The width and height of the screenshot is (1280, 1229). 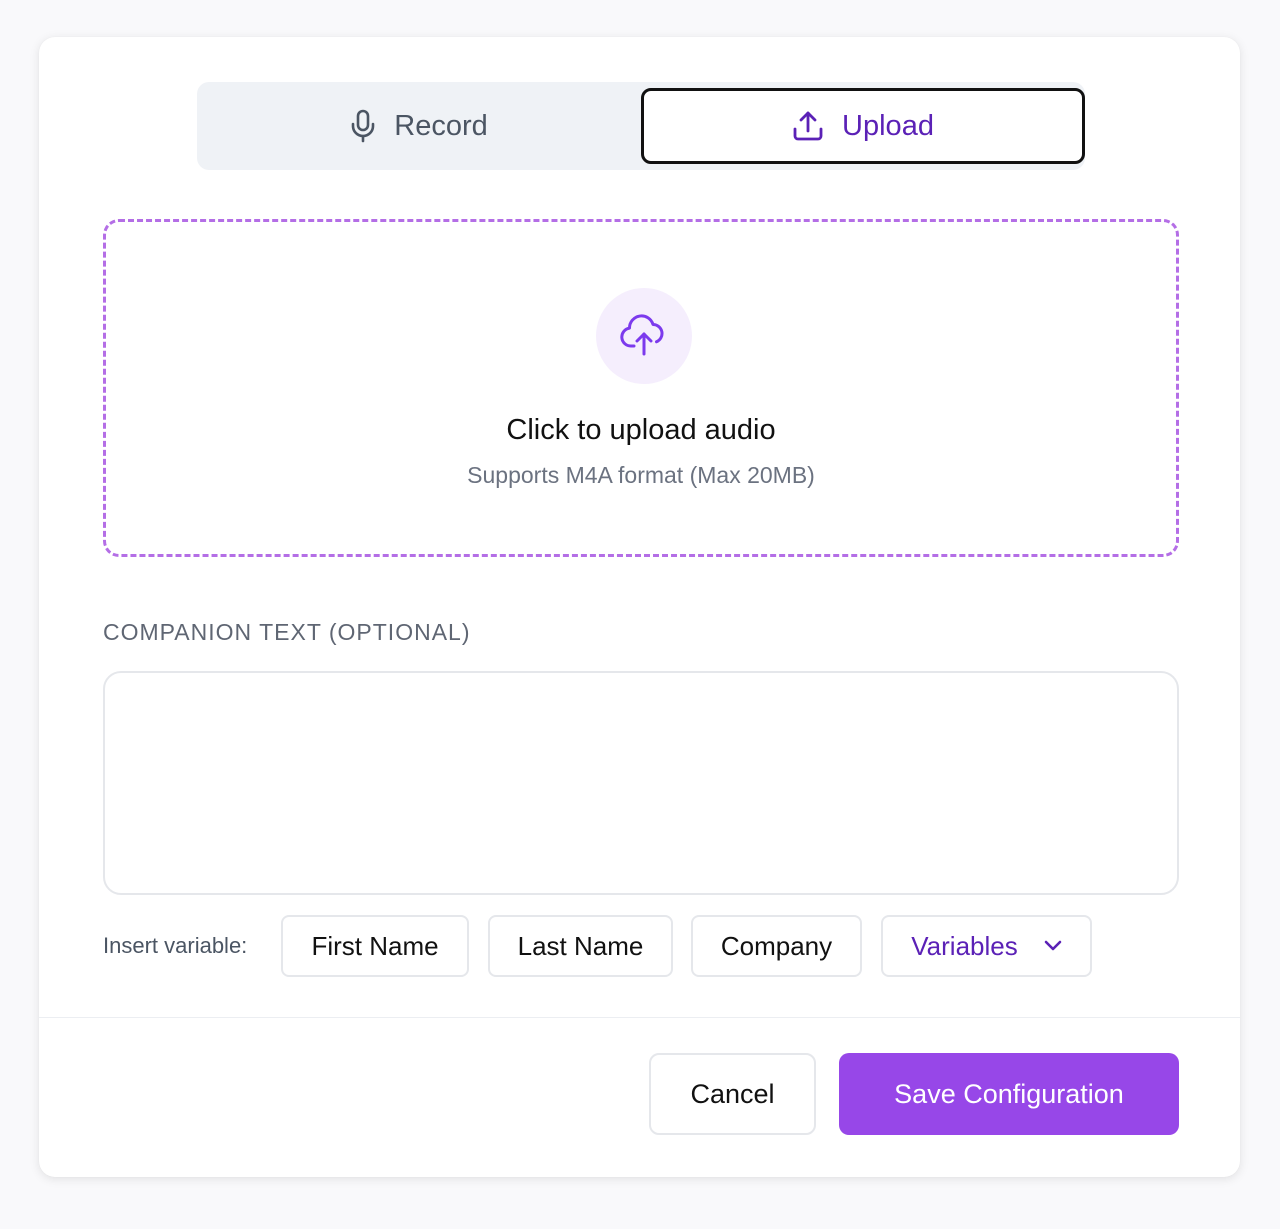 I want to click on cloud-upload-icon, so click(x=644, y=336).